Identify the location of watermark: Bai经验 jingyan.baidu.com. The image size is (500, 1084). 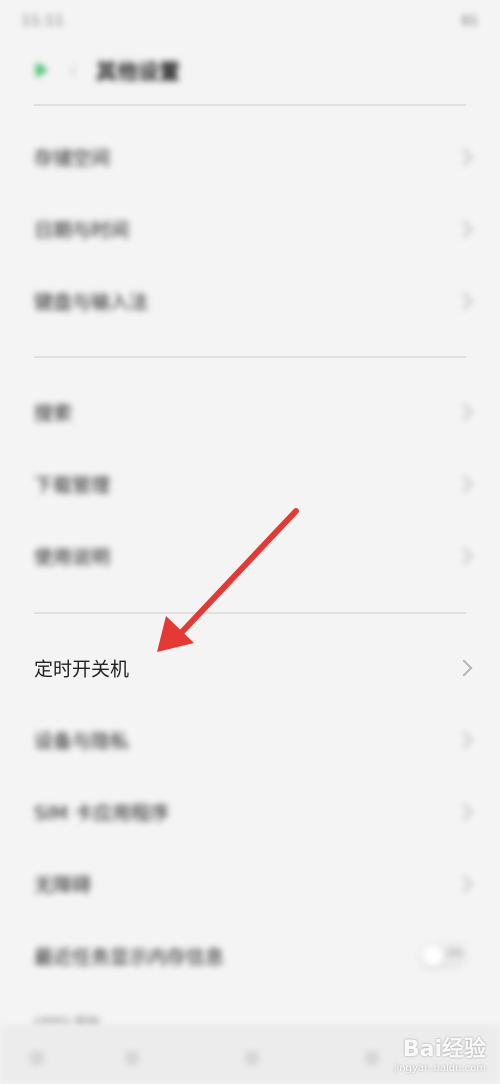
(440, 1052).